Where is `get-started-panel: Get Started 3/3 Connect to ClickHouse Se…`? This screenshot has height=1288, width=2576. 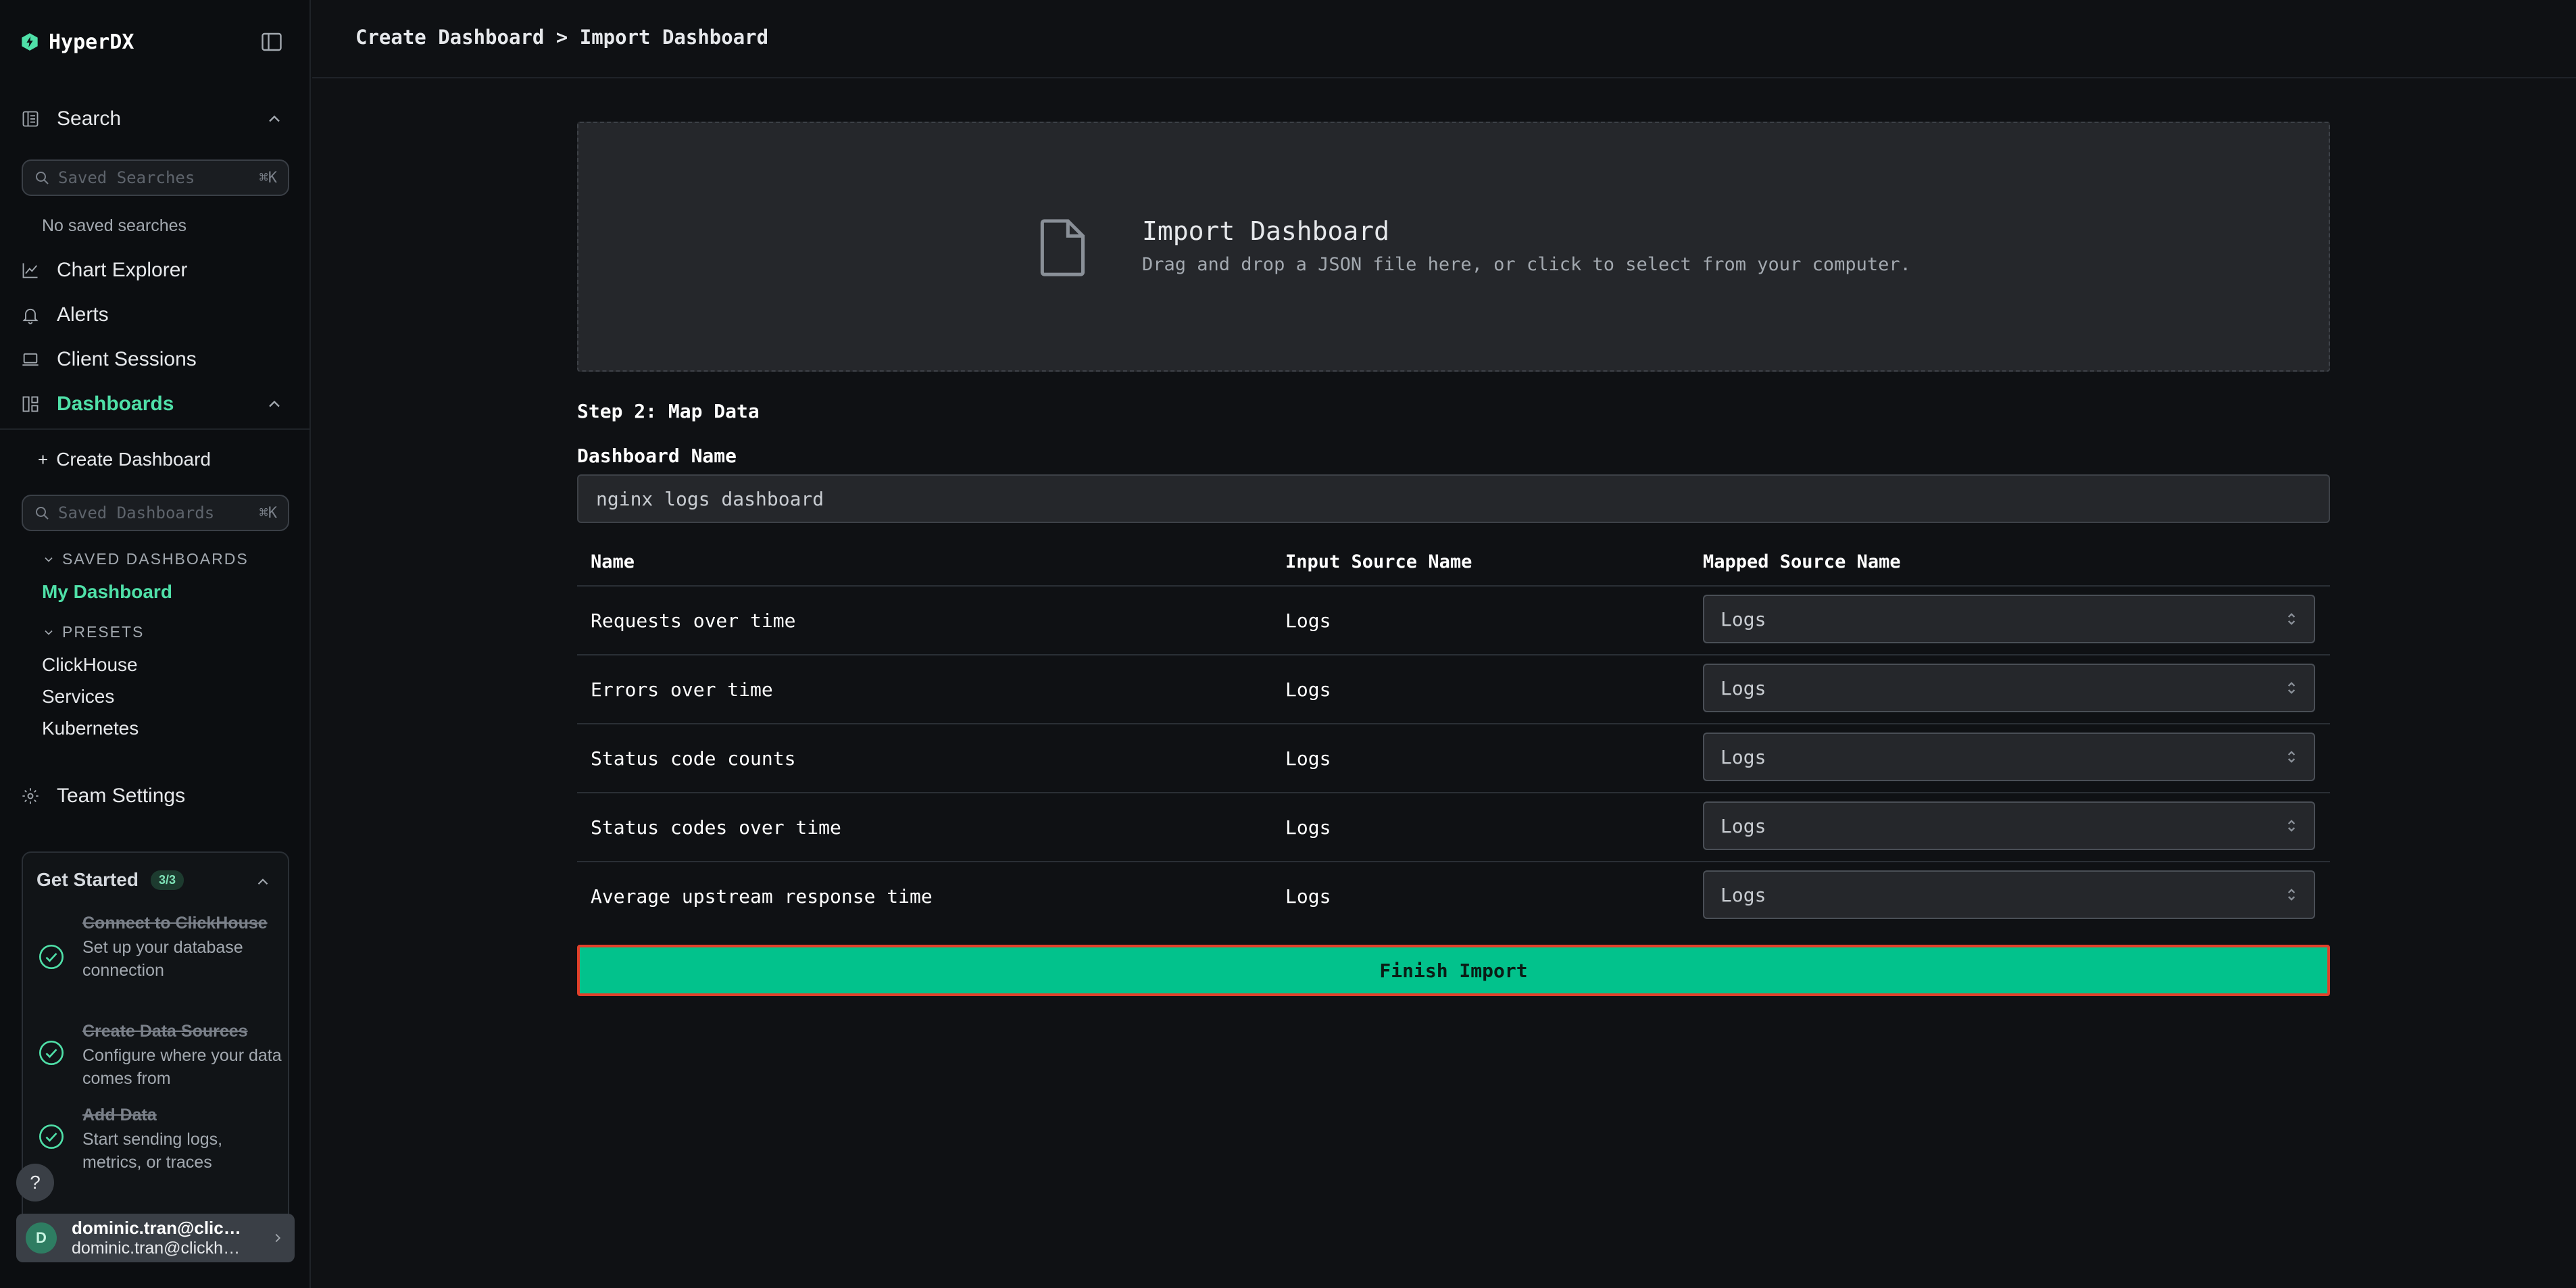
get-started-panel: Get Started 3/3 Connect to ClickHouse Se… is located at coordinates (155, 1040).